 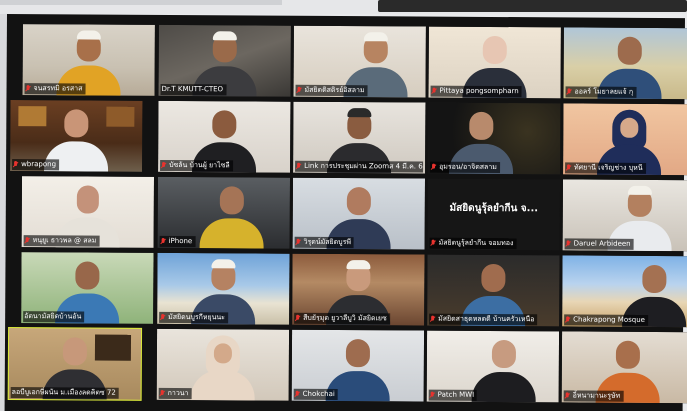 I want to click on participant-name: มัสยิดสาธุดหลดดี บ้านครัวเหนือ, so click(x=486, y=319).